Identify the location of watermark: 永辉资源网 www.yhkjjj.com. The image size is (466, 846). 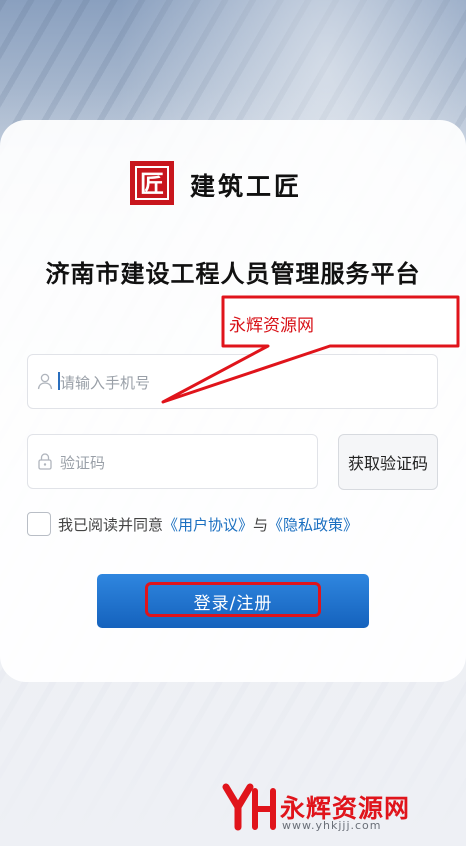
(337, 811).